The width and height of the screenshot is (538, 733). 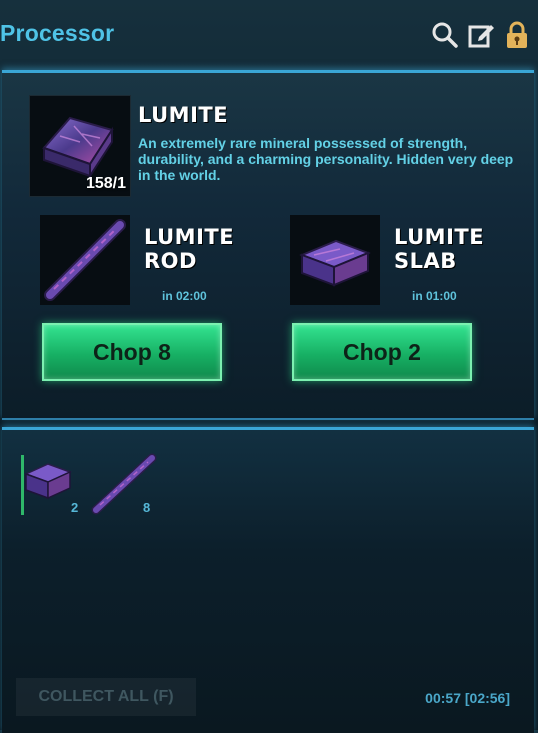 What do you see at coordinates (439, 249) in the screenshot?
I see `recipe-slab-name: LUMITE SLAB` at bounding box center [439, 249].